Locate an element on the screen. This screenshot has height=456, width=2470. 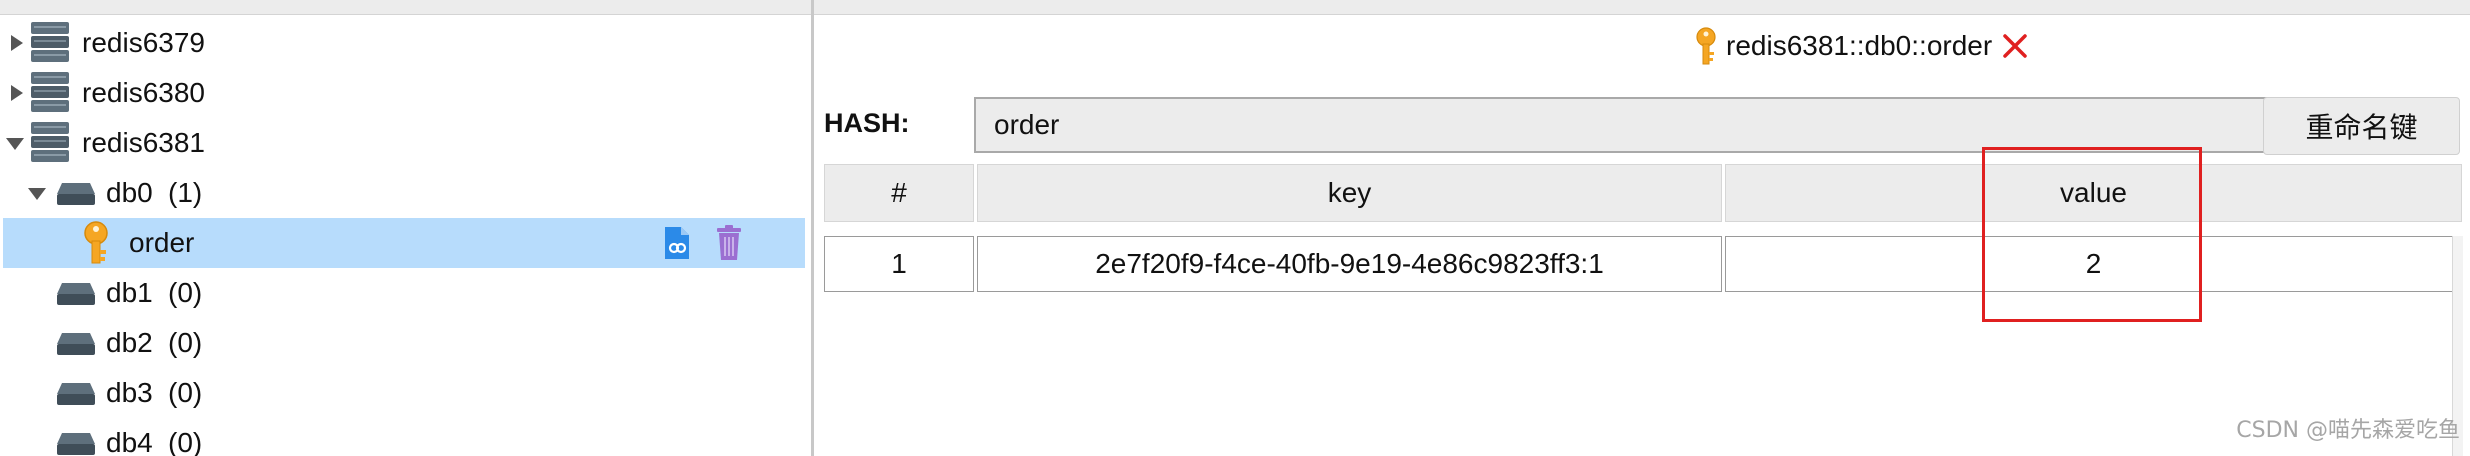
column-header-index: # is located at coordinates (899, 193).